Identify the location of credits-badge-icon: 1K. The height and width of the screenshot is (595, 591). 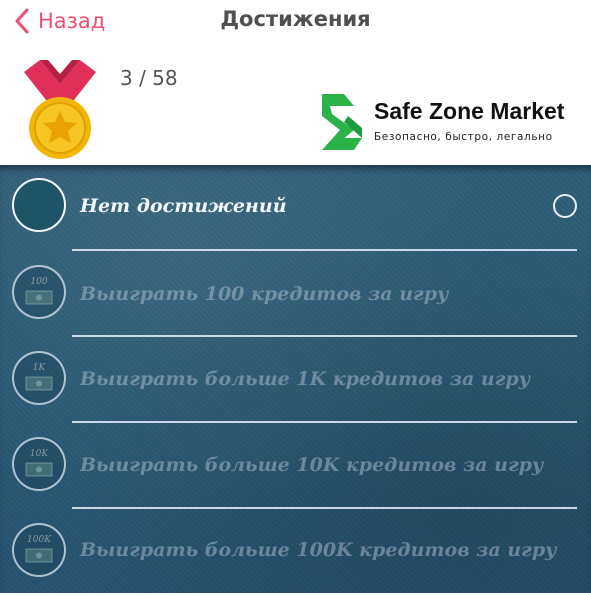
(39, 378).